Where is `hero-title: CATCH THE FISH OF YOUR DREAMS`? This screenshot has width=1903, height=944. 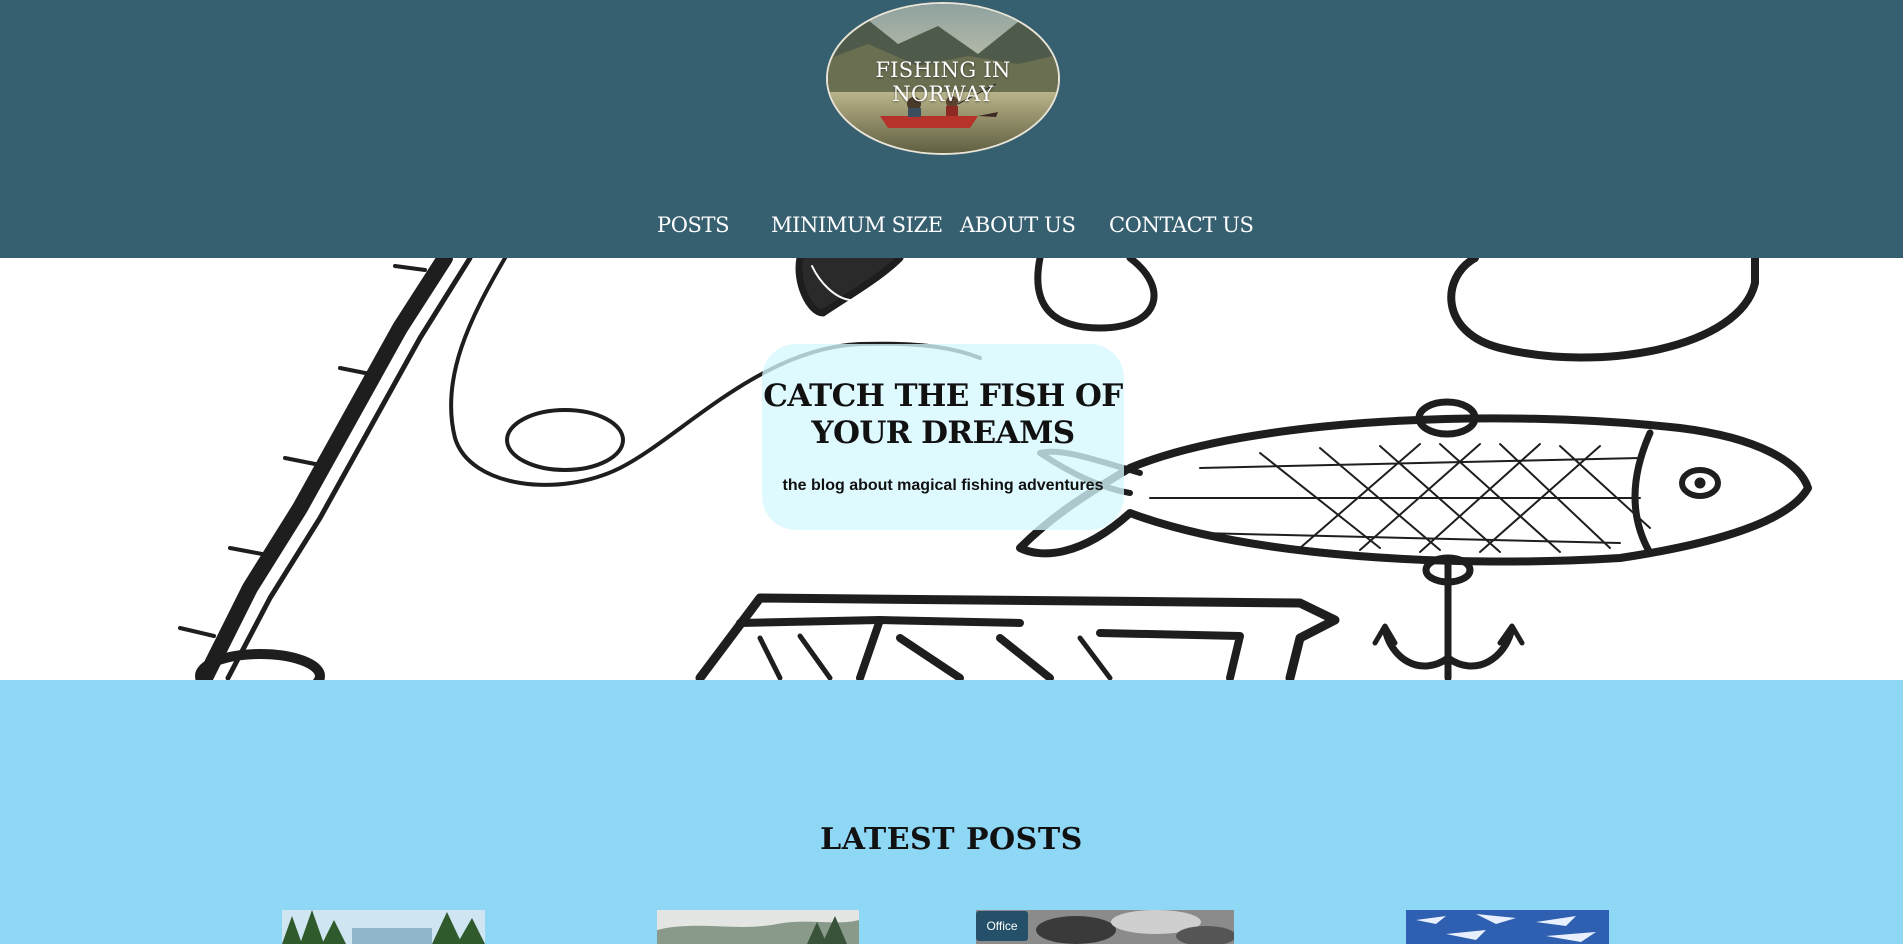
hero-title: CATCH THE FISH OF YOUR DREAMS is located at coordinates (943, 414).